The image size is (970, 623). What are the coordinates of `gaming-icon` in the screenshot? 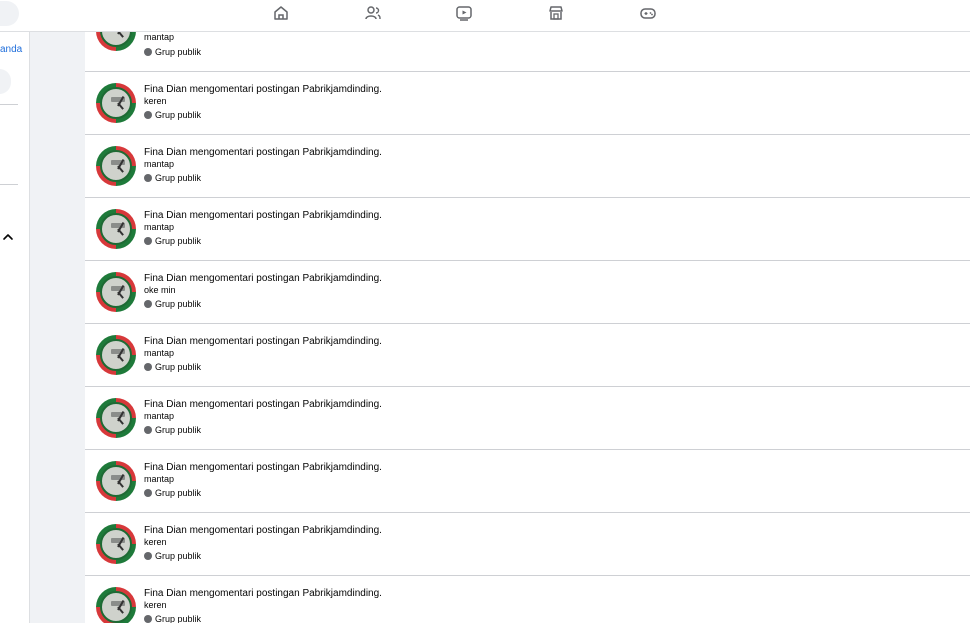 It's located at (648, 13).